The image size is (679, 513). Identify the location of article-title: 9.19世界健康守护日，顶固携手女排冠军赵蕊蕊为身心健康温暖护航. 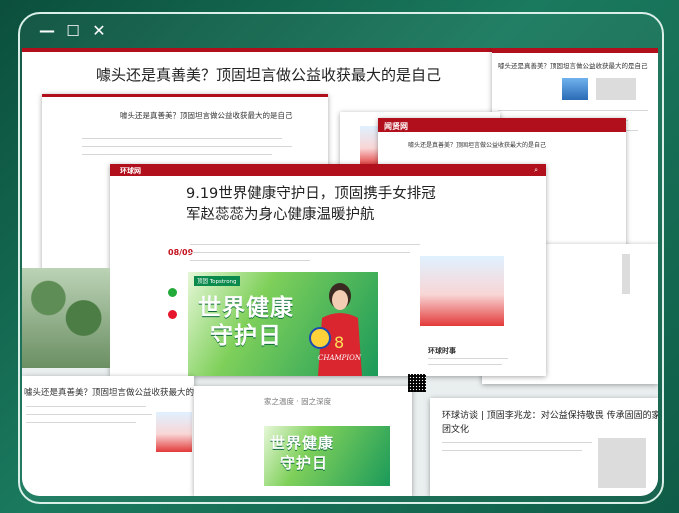
(311, 204).